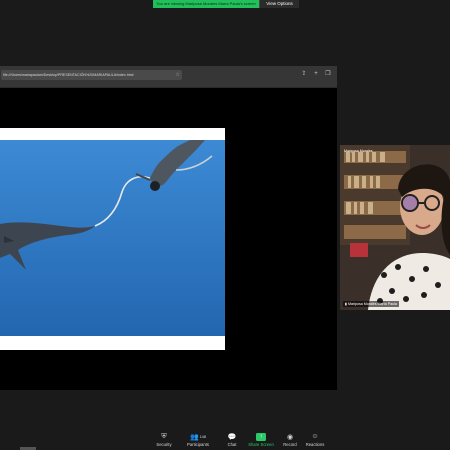 This screenshot has width=450, height=450. What do you see at coordinates (194, 437) in the screenshot?
I see `people-icon: 👥` at bounding box center [194, 437].